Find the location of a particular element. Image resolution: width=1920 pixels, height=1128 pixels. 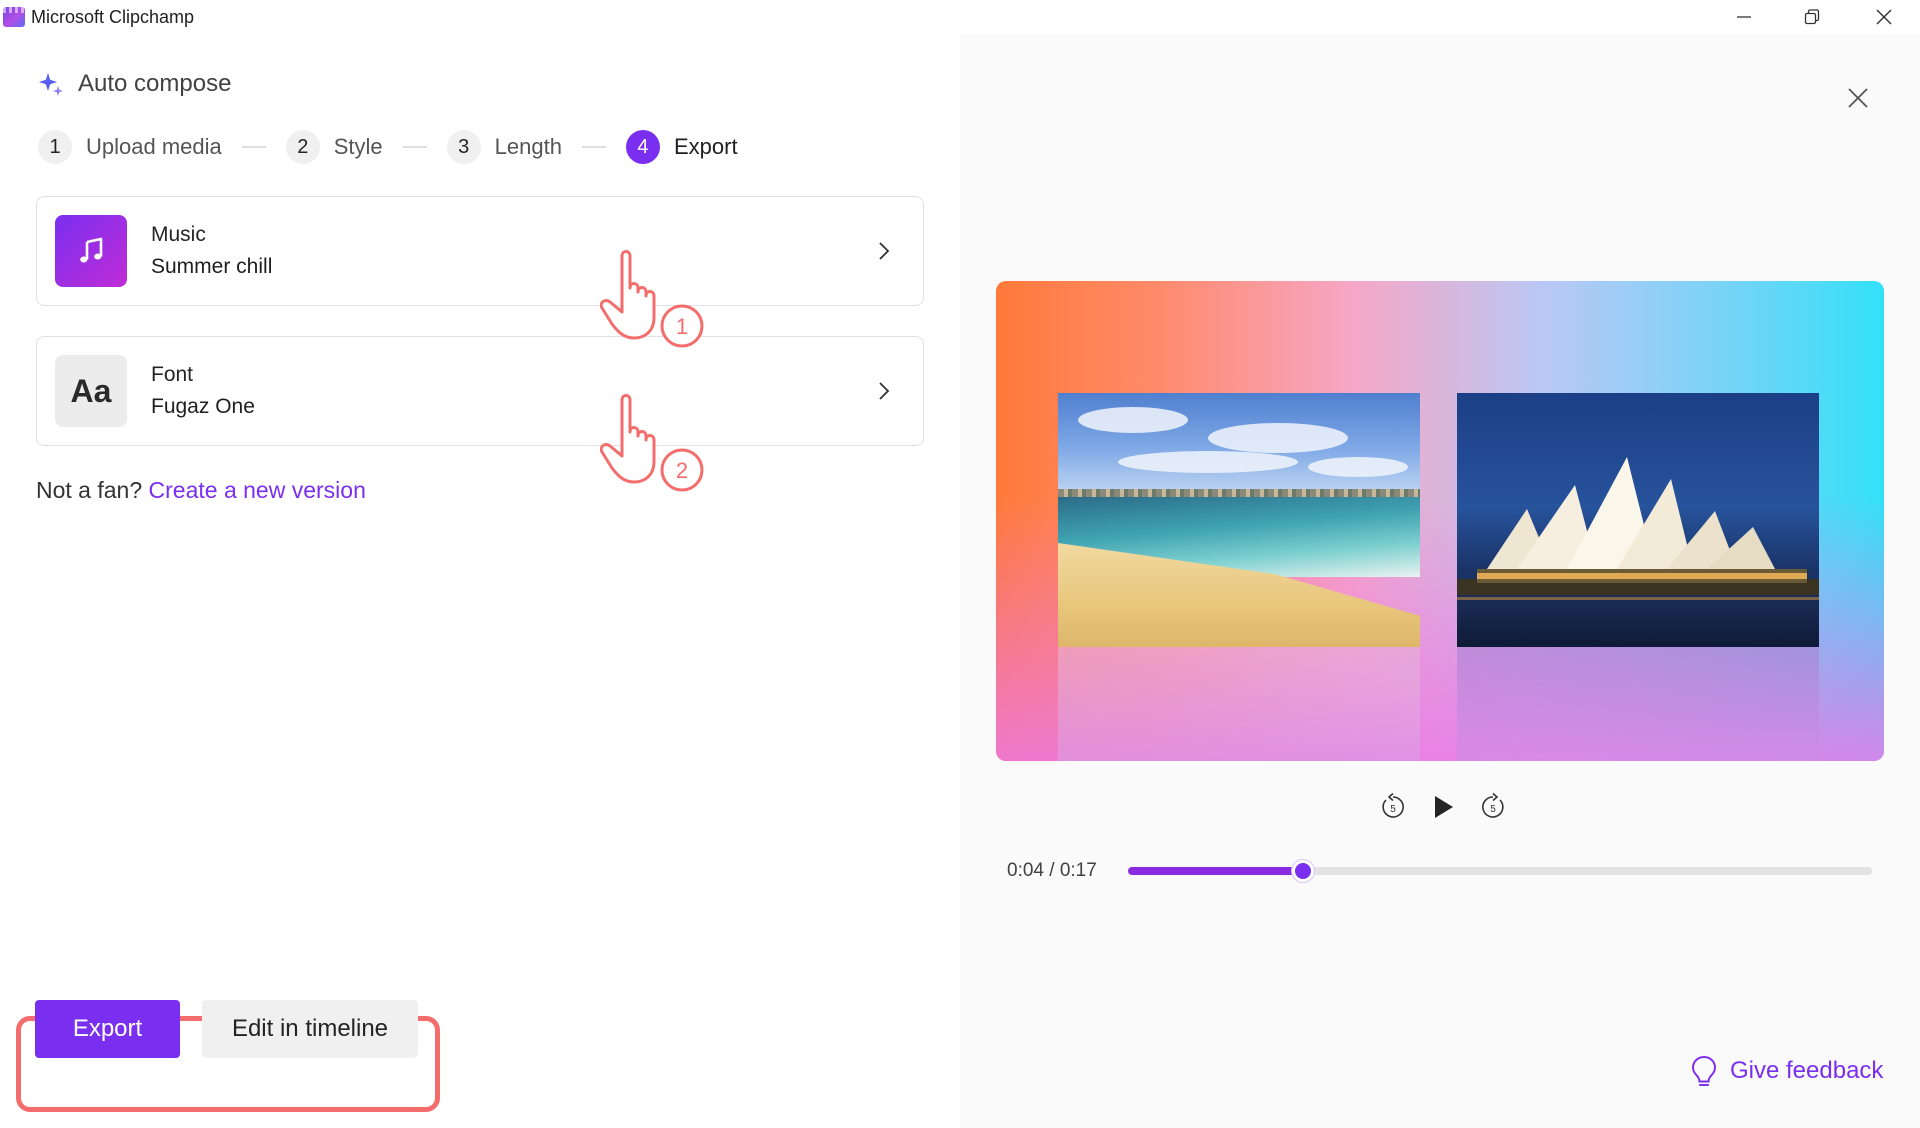

music-card-value: Summer chill is located at coordinates (212, 266).